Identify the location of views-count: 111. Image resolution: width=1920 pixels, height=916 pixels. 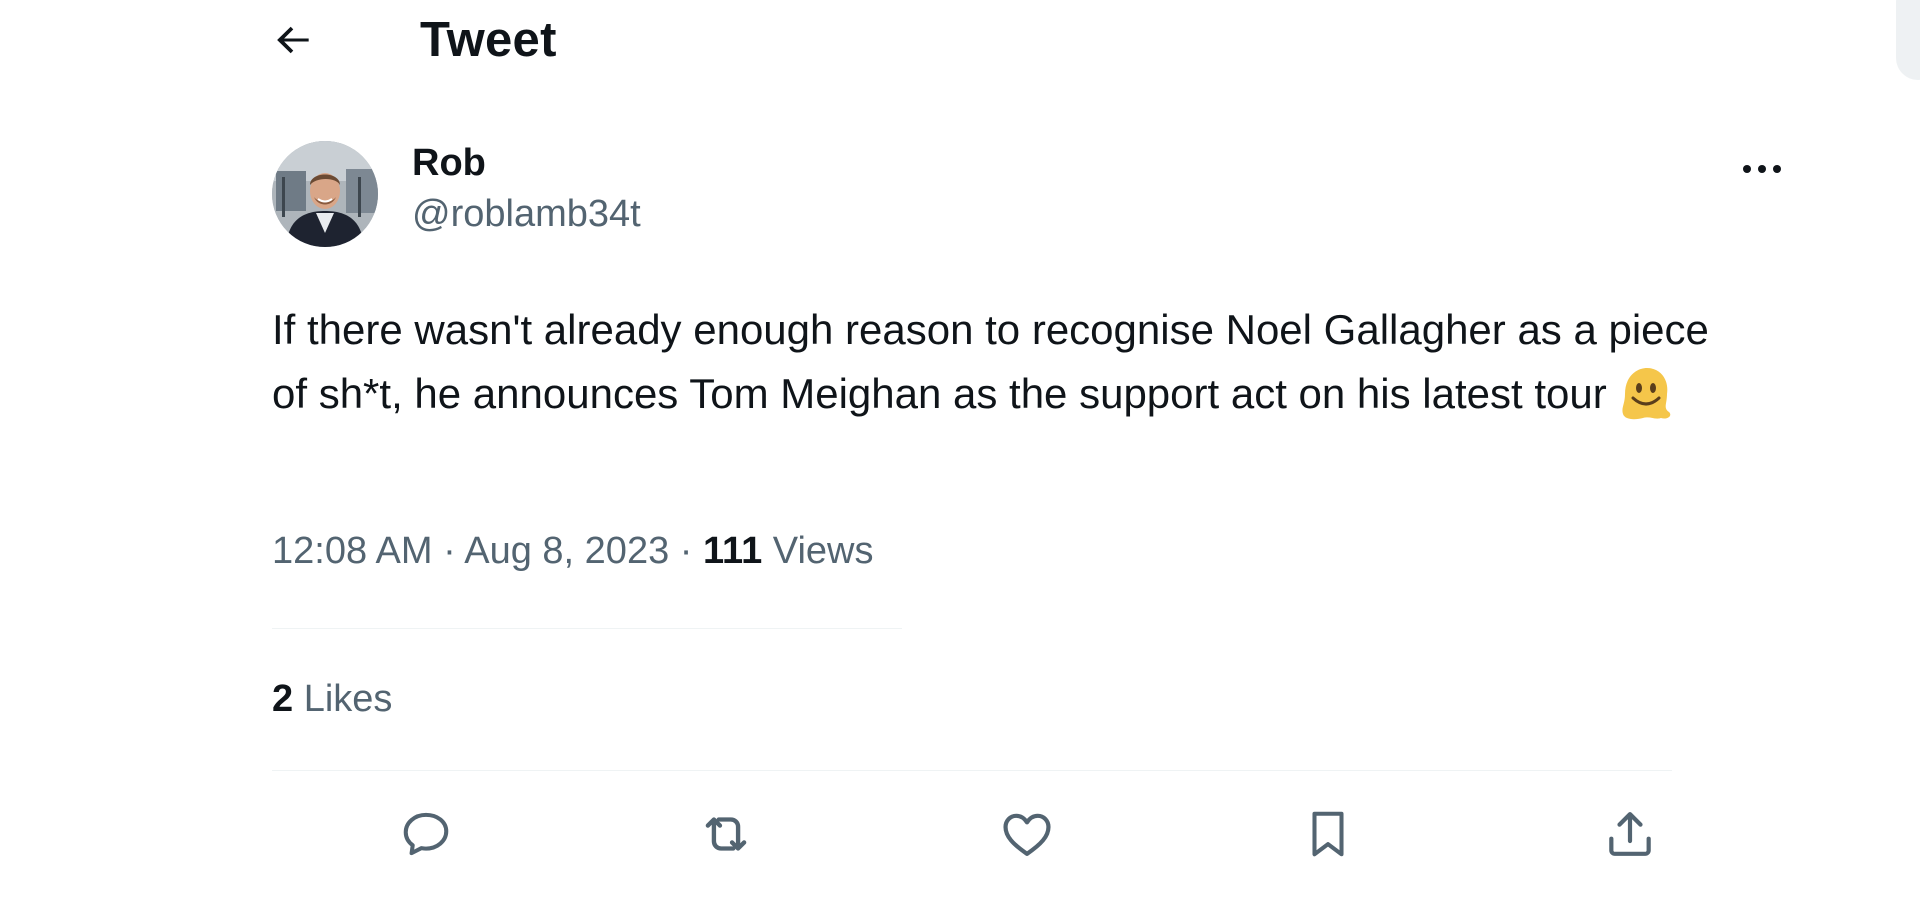
(733, 551).